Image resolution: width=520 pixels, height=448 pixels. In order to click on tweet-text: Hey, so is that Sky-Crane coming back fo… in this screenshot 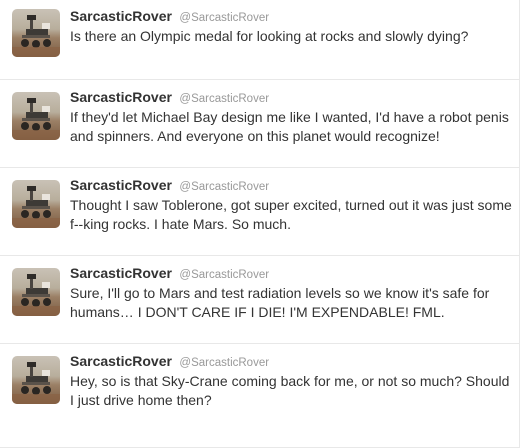, I will do `click(290, 390)`.